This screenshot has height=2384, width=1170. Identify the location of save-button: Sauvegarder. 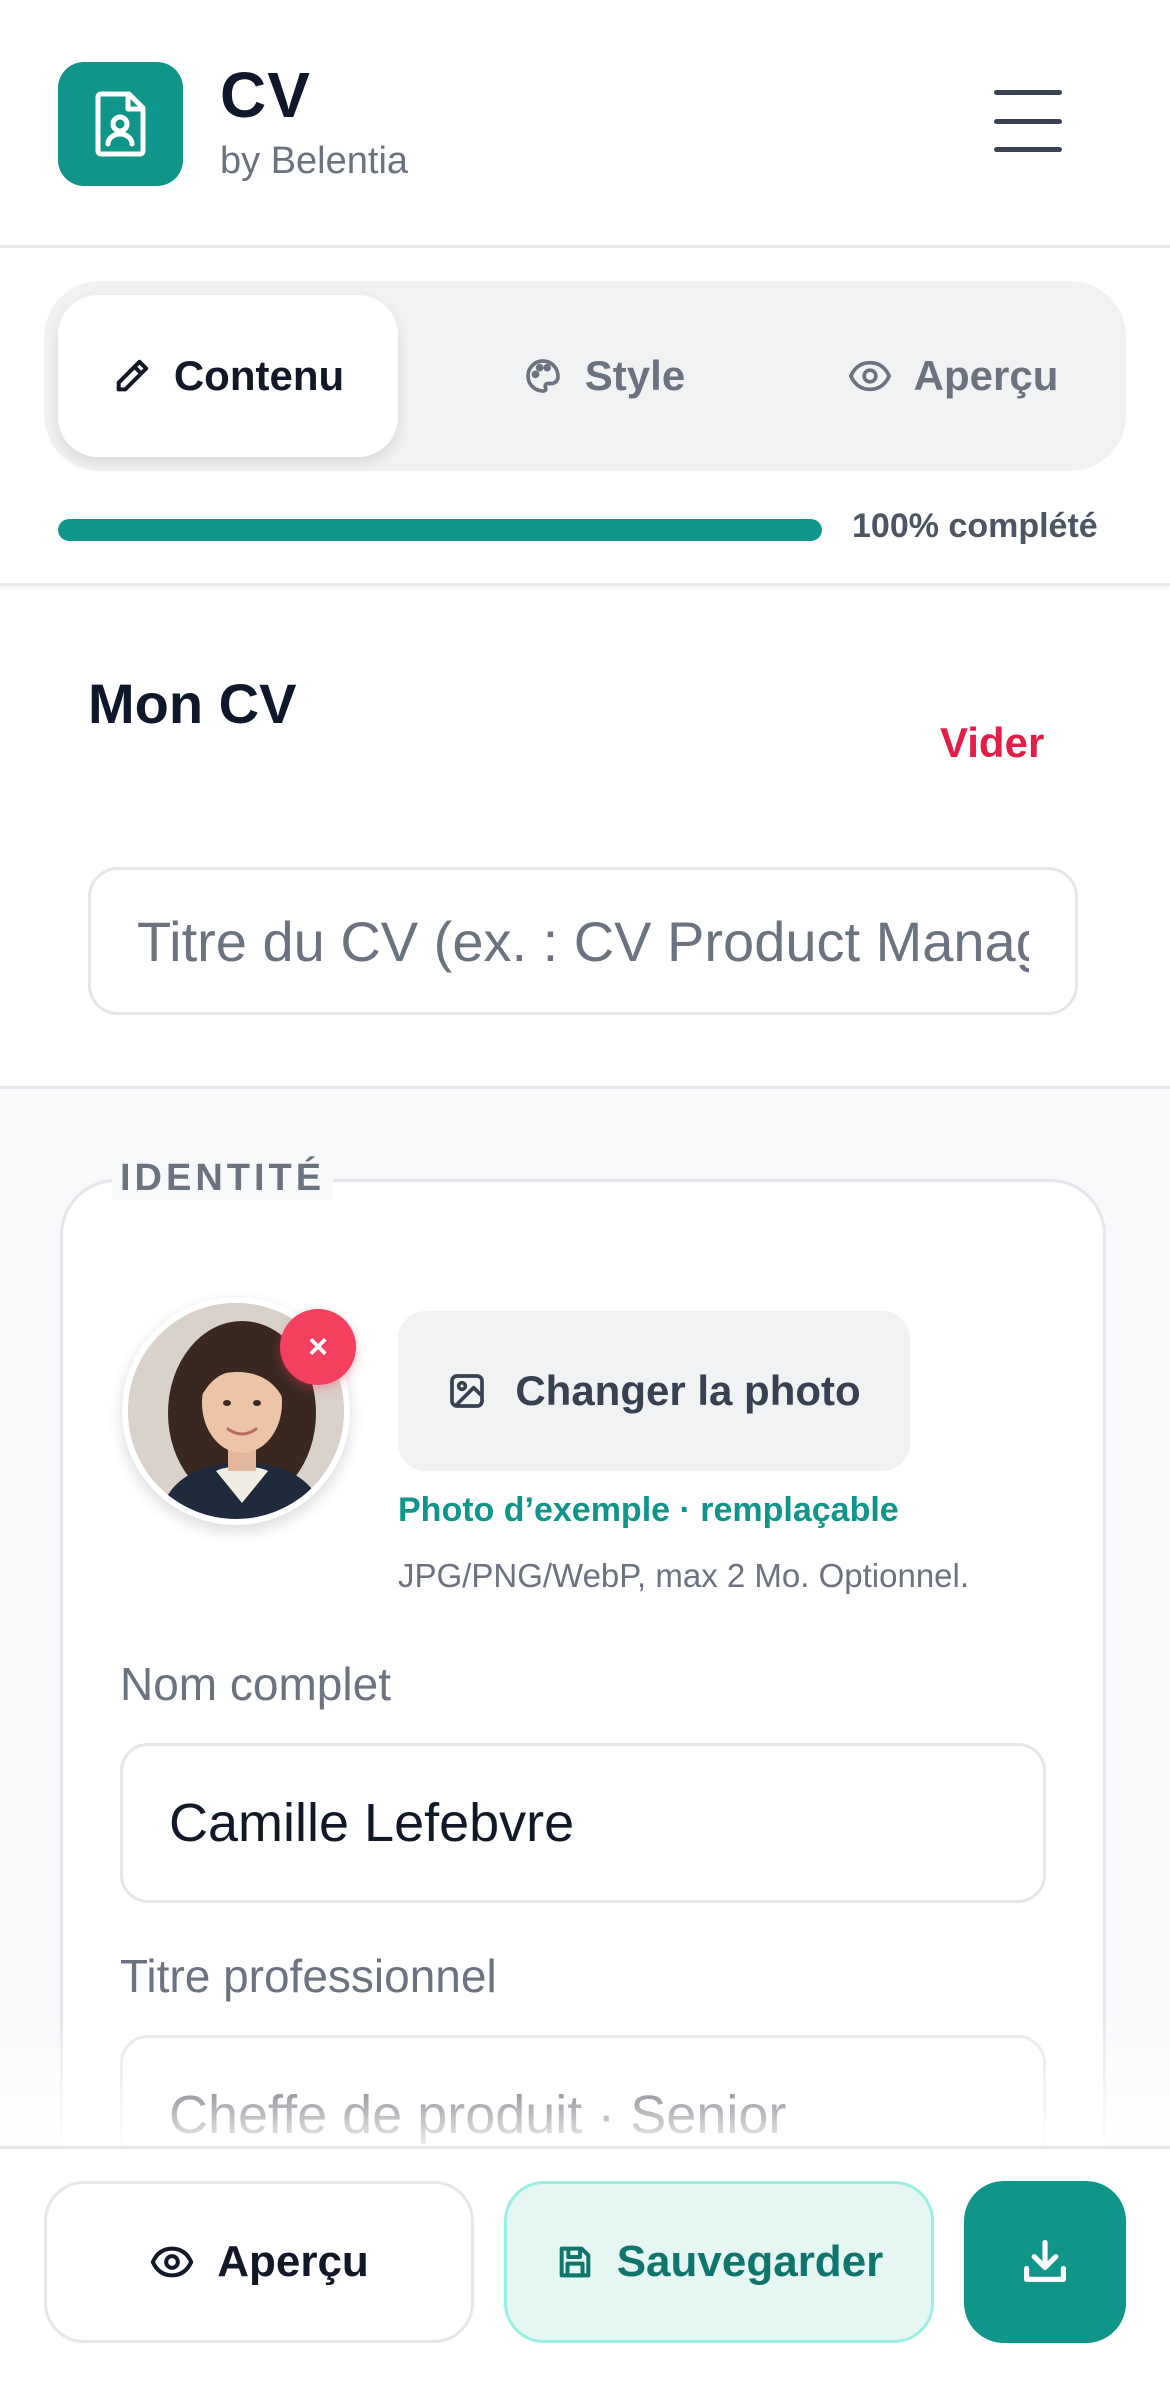
(719, 2262).